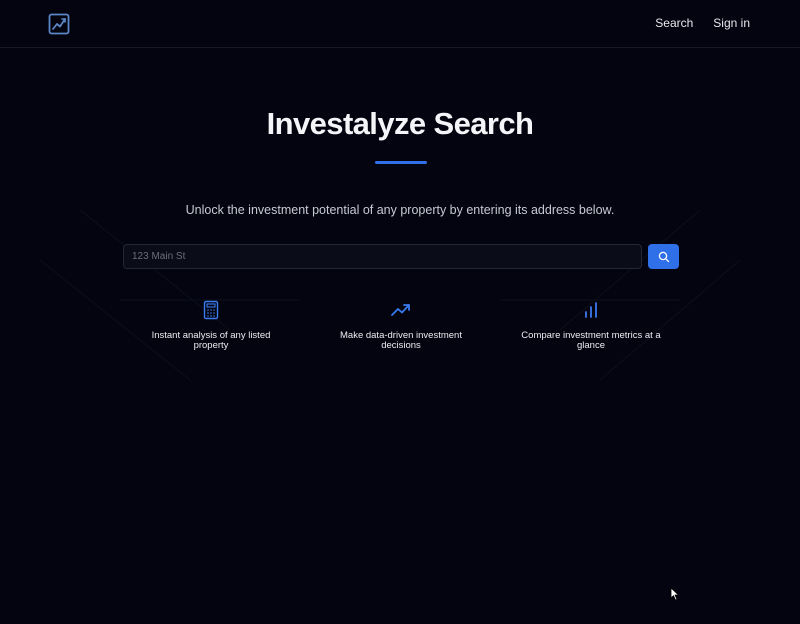 The width and height of the screenshot is (800, 624). I want to click on mouse-pointer-icon, so click(674, 594).